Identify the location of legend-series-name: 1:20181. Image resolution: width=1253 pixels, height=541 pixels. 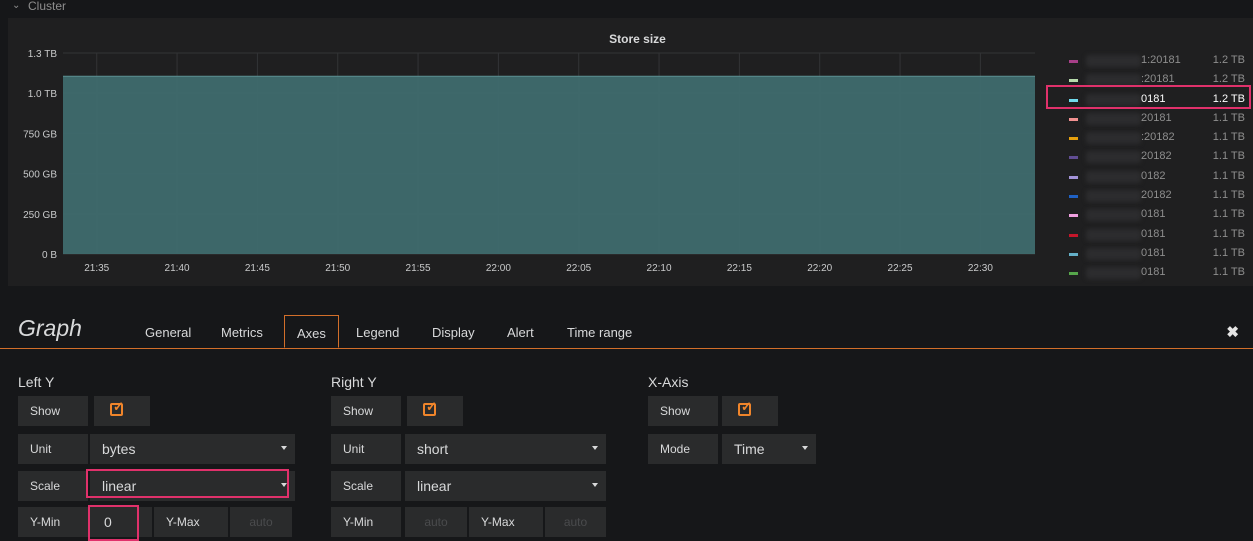
(1161, 60).